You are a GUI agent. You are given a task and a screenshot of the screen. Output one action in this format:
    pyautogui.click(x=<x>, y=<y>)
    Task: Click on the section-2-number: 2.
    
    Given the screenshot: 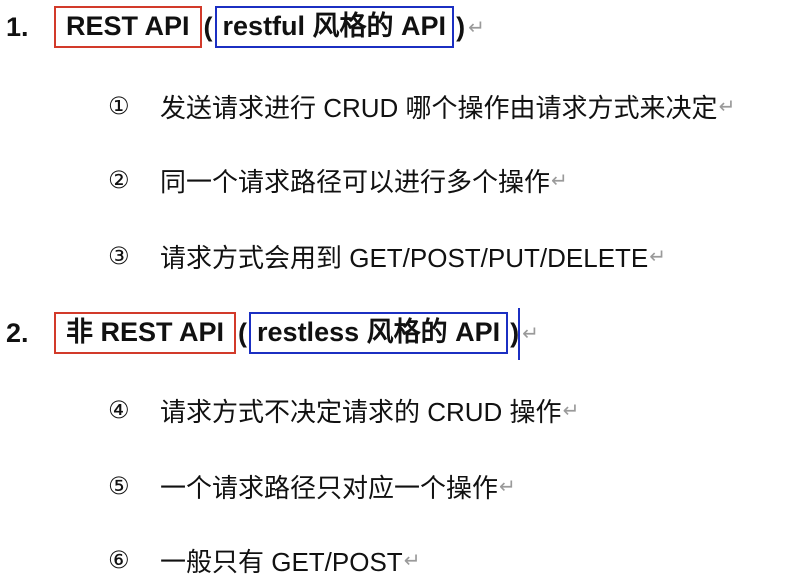 What is the action you would take?
    pyautogui.click(x=17, y=332)
    